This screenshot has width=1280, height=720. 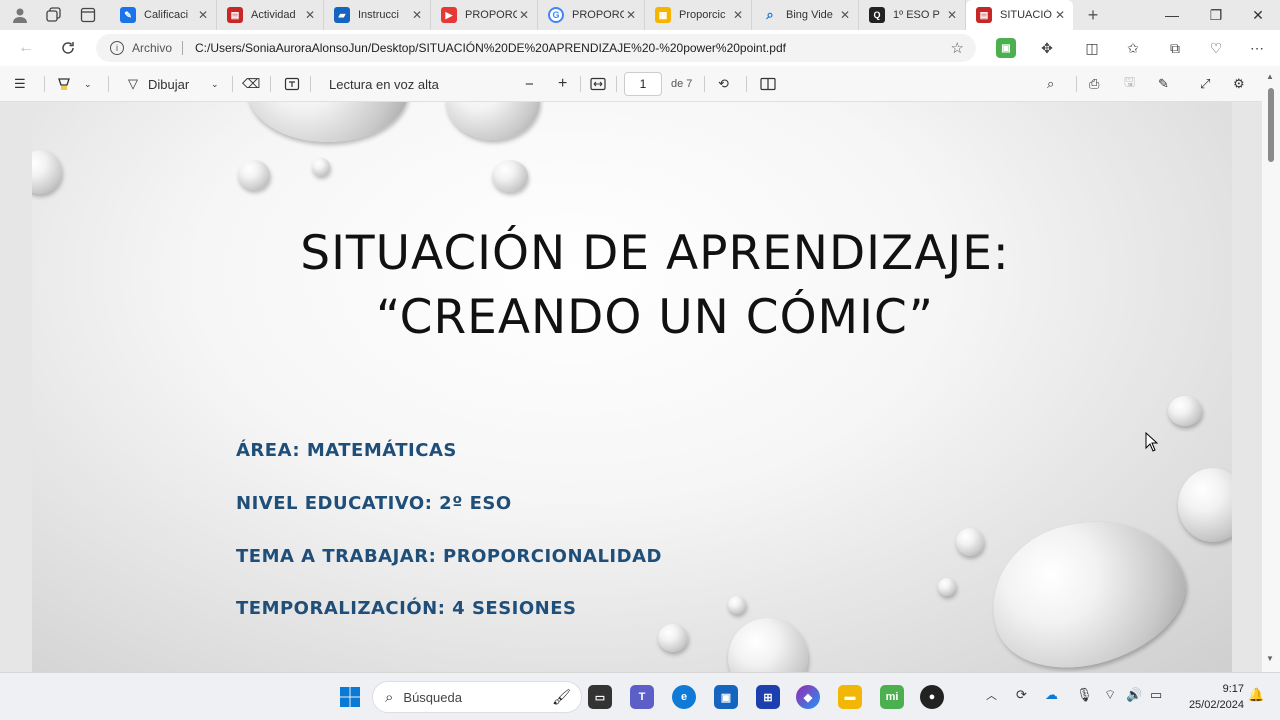 What do you see at coordinates (1172, 15) in the screenshot?
I see `minimize-button: —` at bounding box center [1172, 15].